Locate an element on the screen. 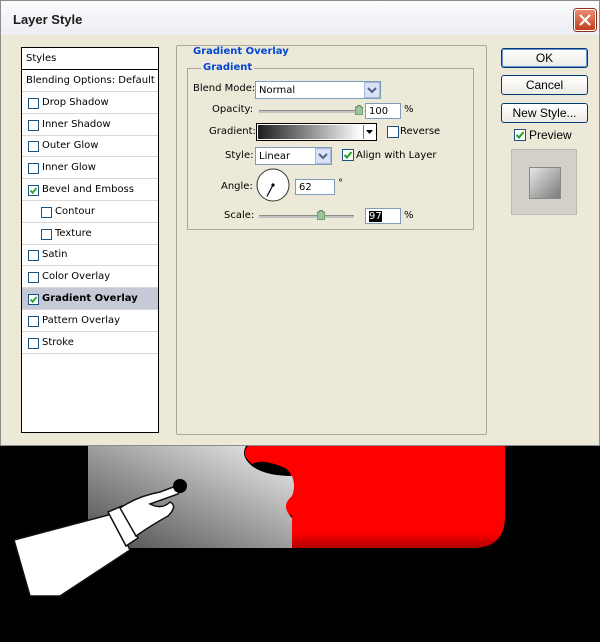 The height and width of the screenshot is (642, 600). style-item-bevel-and-emboss: Bevel and Emboss is located at coordinates (90, 190).